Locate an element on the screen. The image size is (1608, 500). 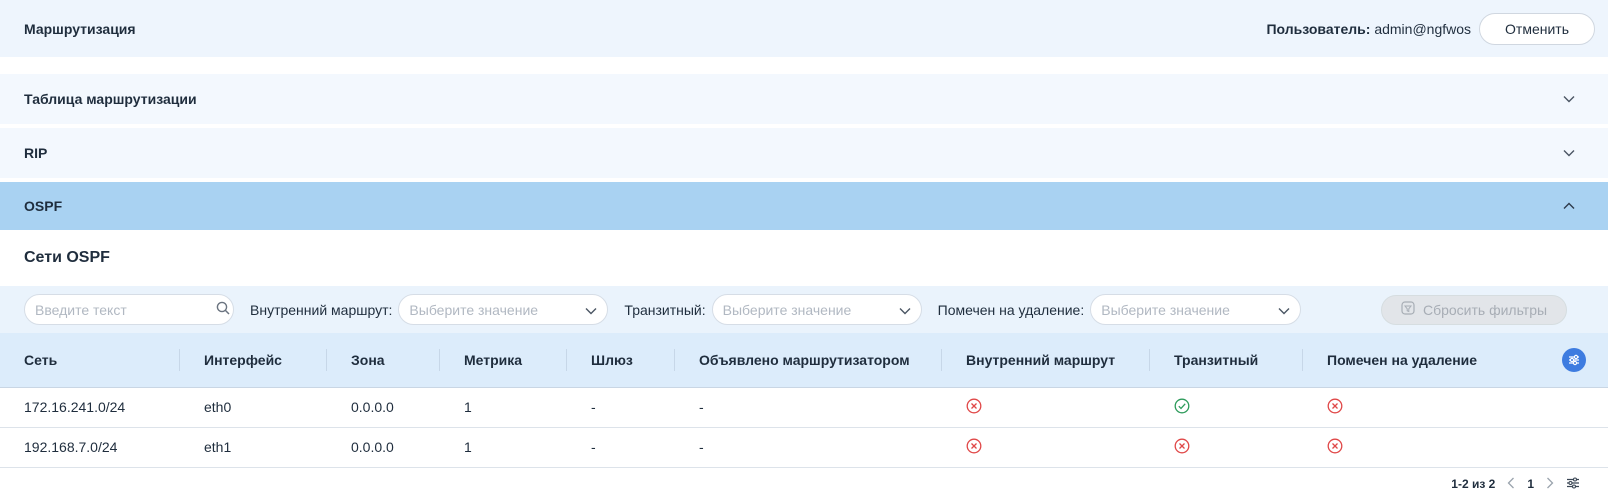
pagination-range: 1-2 из 2 is located at coordinates (1473, 484).